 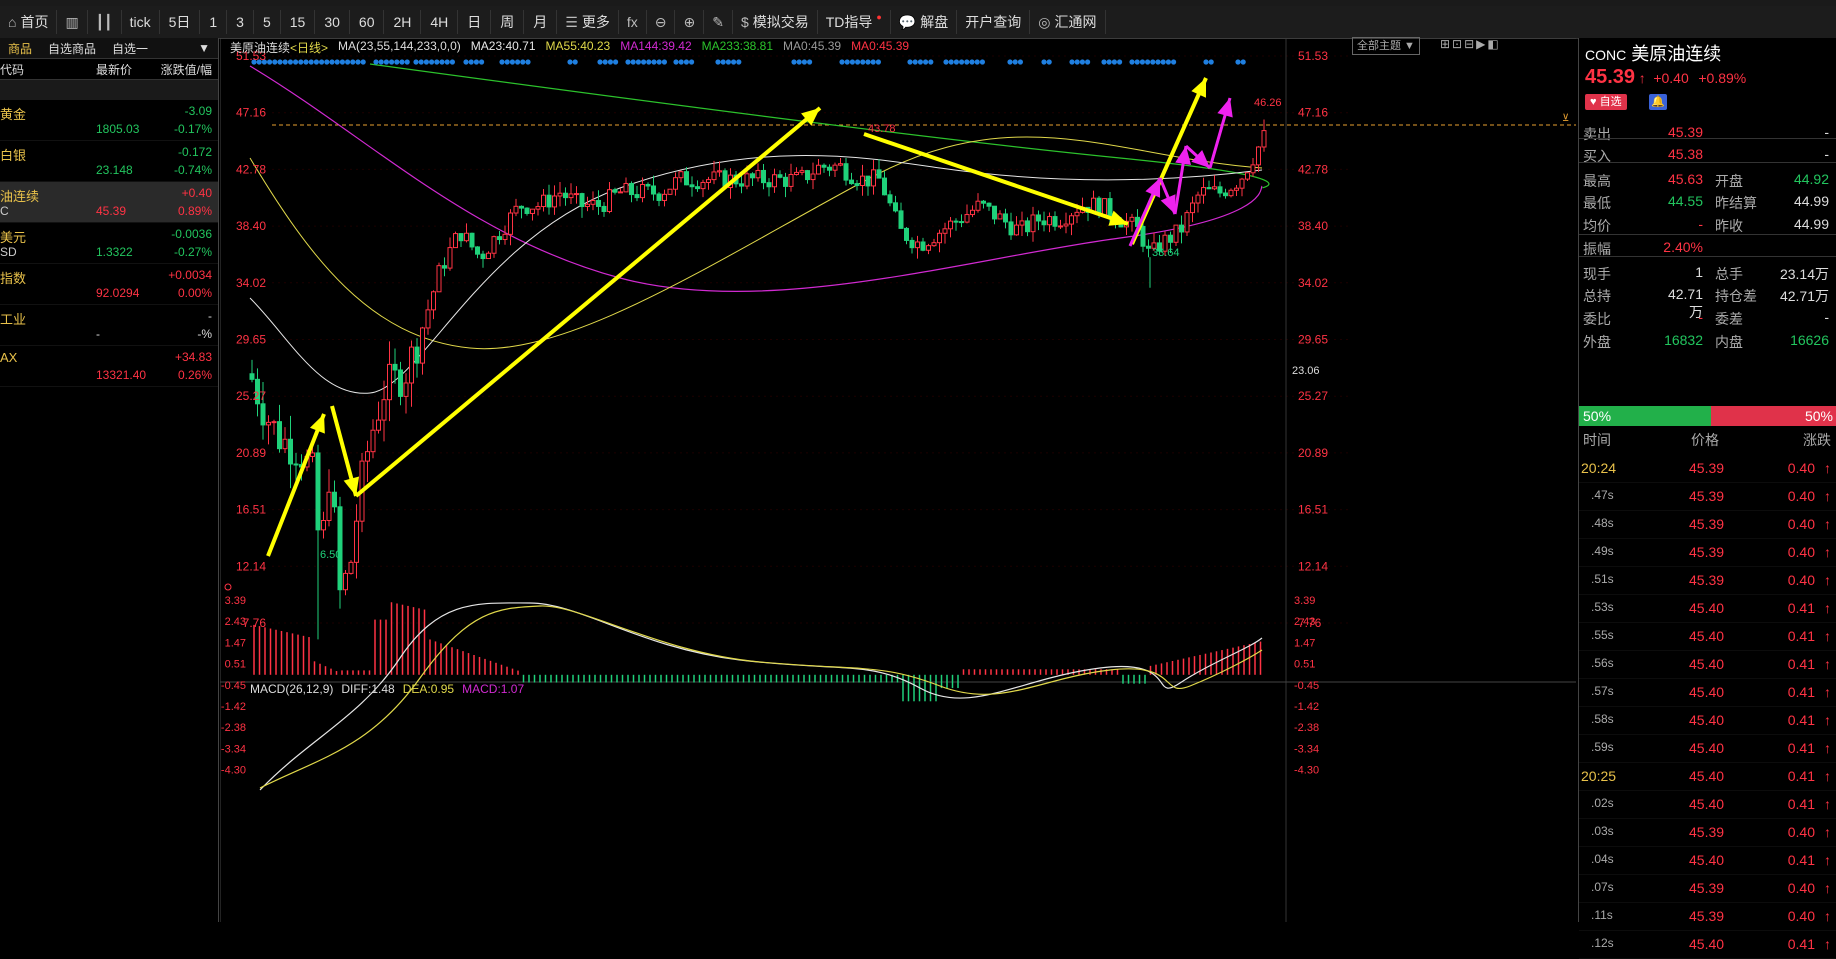 What do you see at coordinates (1602, 523) in the screenshot?
I see `tick-time: .48s` at bounding box center [1602, 523].